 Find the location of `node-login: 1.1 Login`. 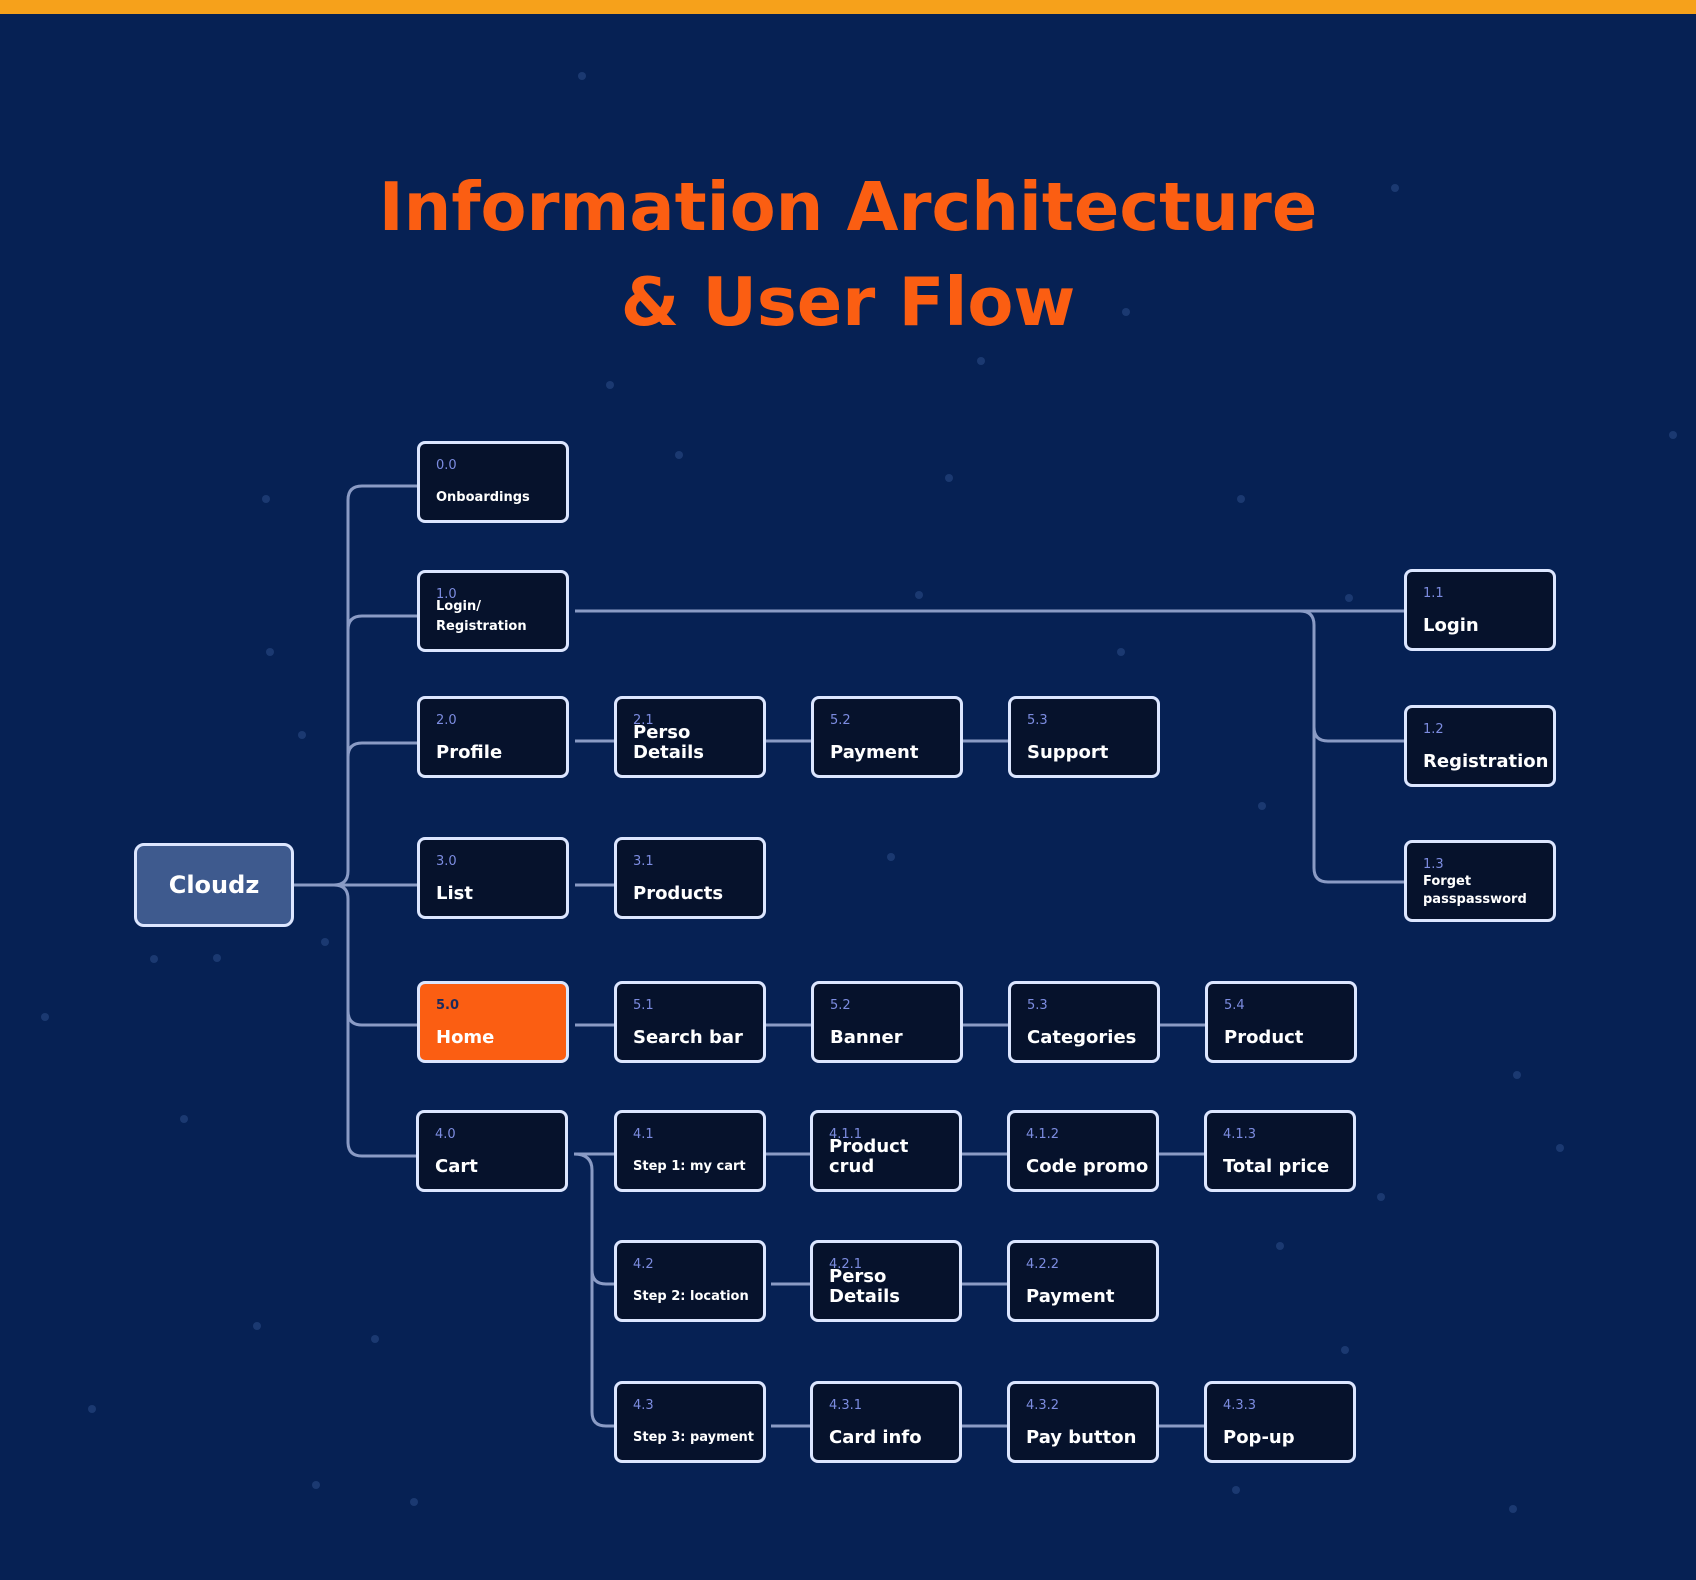

node-login: 1.1 Login is located at coordinates (1480, 610).